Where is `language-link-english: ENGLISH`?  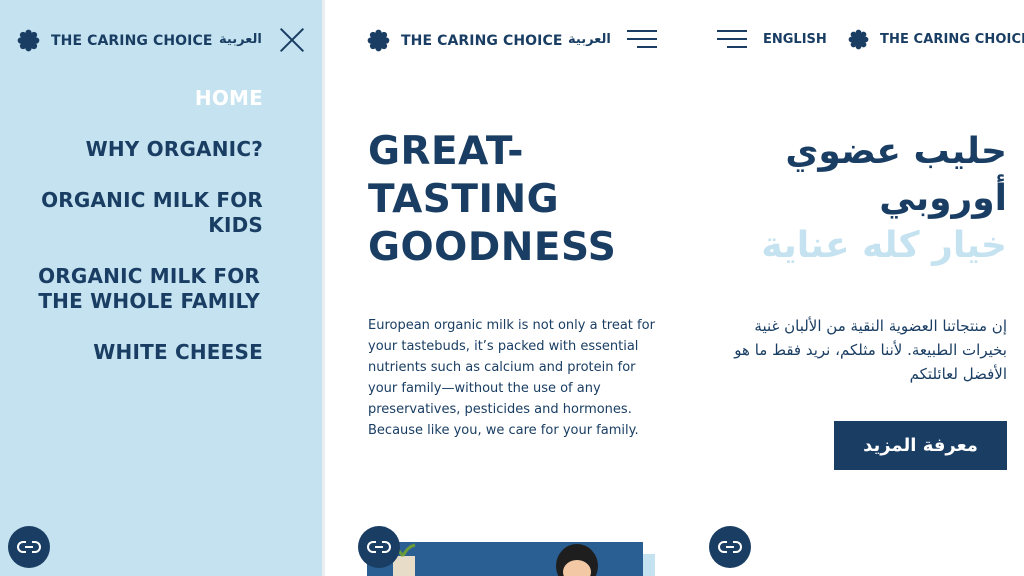
language-link-english: ENGLISH is located at coordinates (795, 39).